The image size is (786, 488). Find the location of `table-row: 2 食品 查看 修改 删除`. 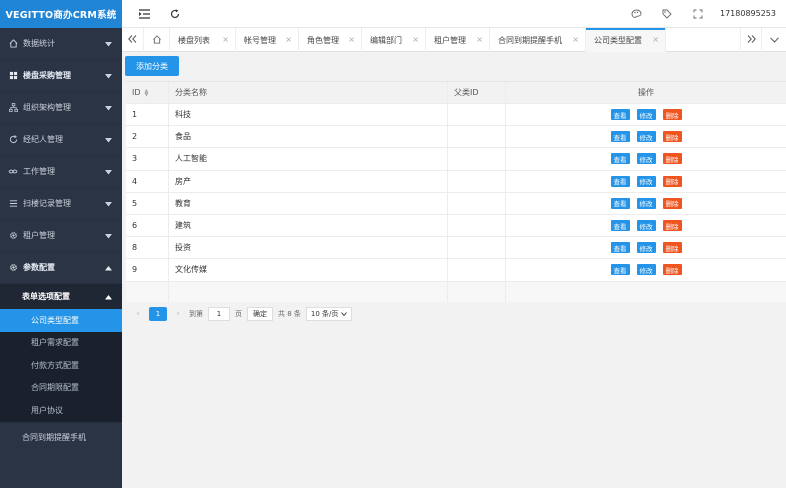

table-row: 2 食品 查看 修改 删除 is located at coordinates (456, 137).